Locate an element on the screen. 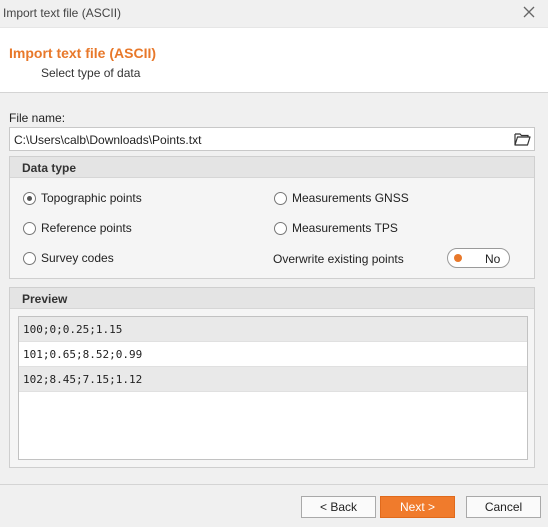  back-button: < Back is located at coordinates (338, 507).